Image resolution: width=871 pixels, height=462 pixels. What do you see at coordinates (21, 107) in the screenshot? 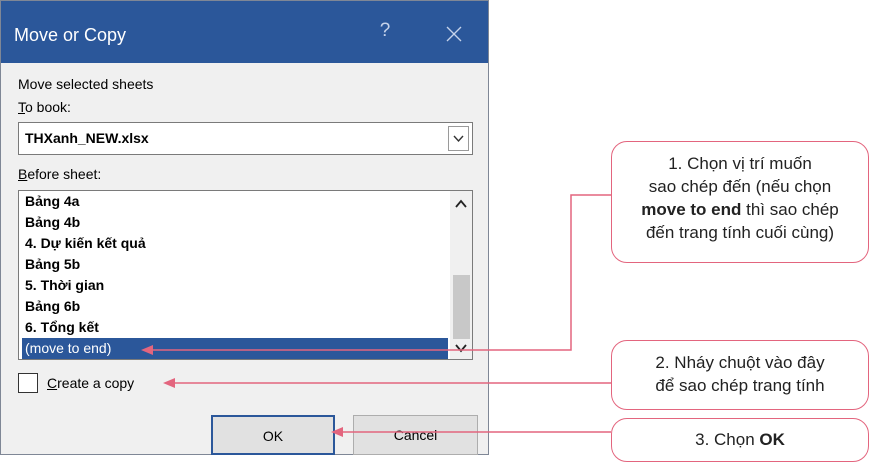
I see `to-book-accel: T` at bounding box center [21, 107].